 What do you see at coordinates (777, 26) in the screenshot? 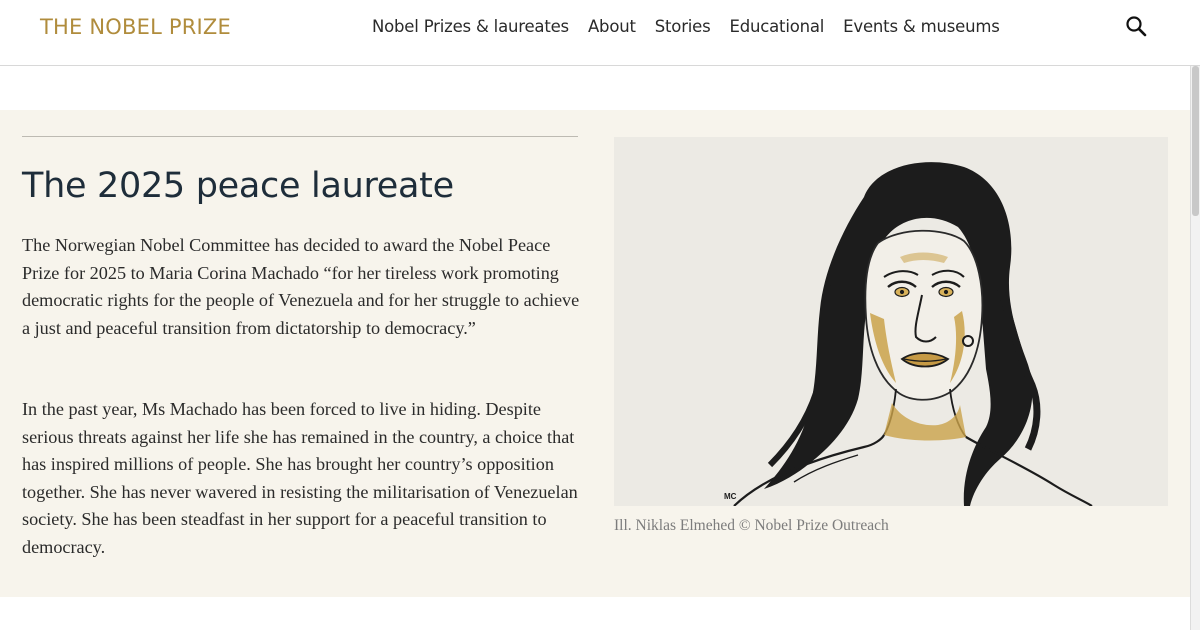
I see `nav-item-educational: Educational` at bounding box center [777, 26].